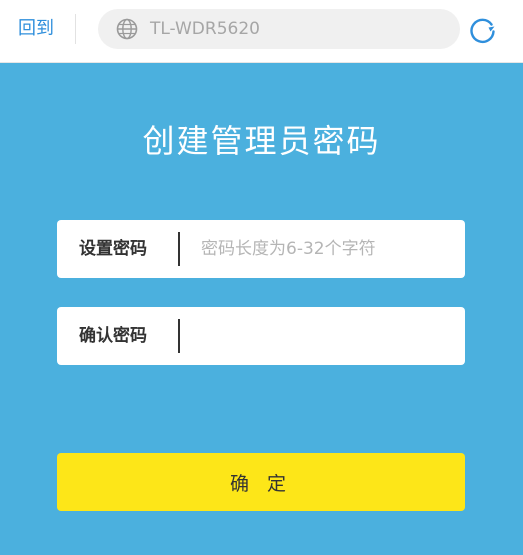 The image size is (523, 555). Describe the element at coordinates (261, 141) in the screenshot. I see `page-title: 创建管理员密码` at that location.